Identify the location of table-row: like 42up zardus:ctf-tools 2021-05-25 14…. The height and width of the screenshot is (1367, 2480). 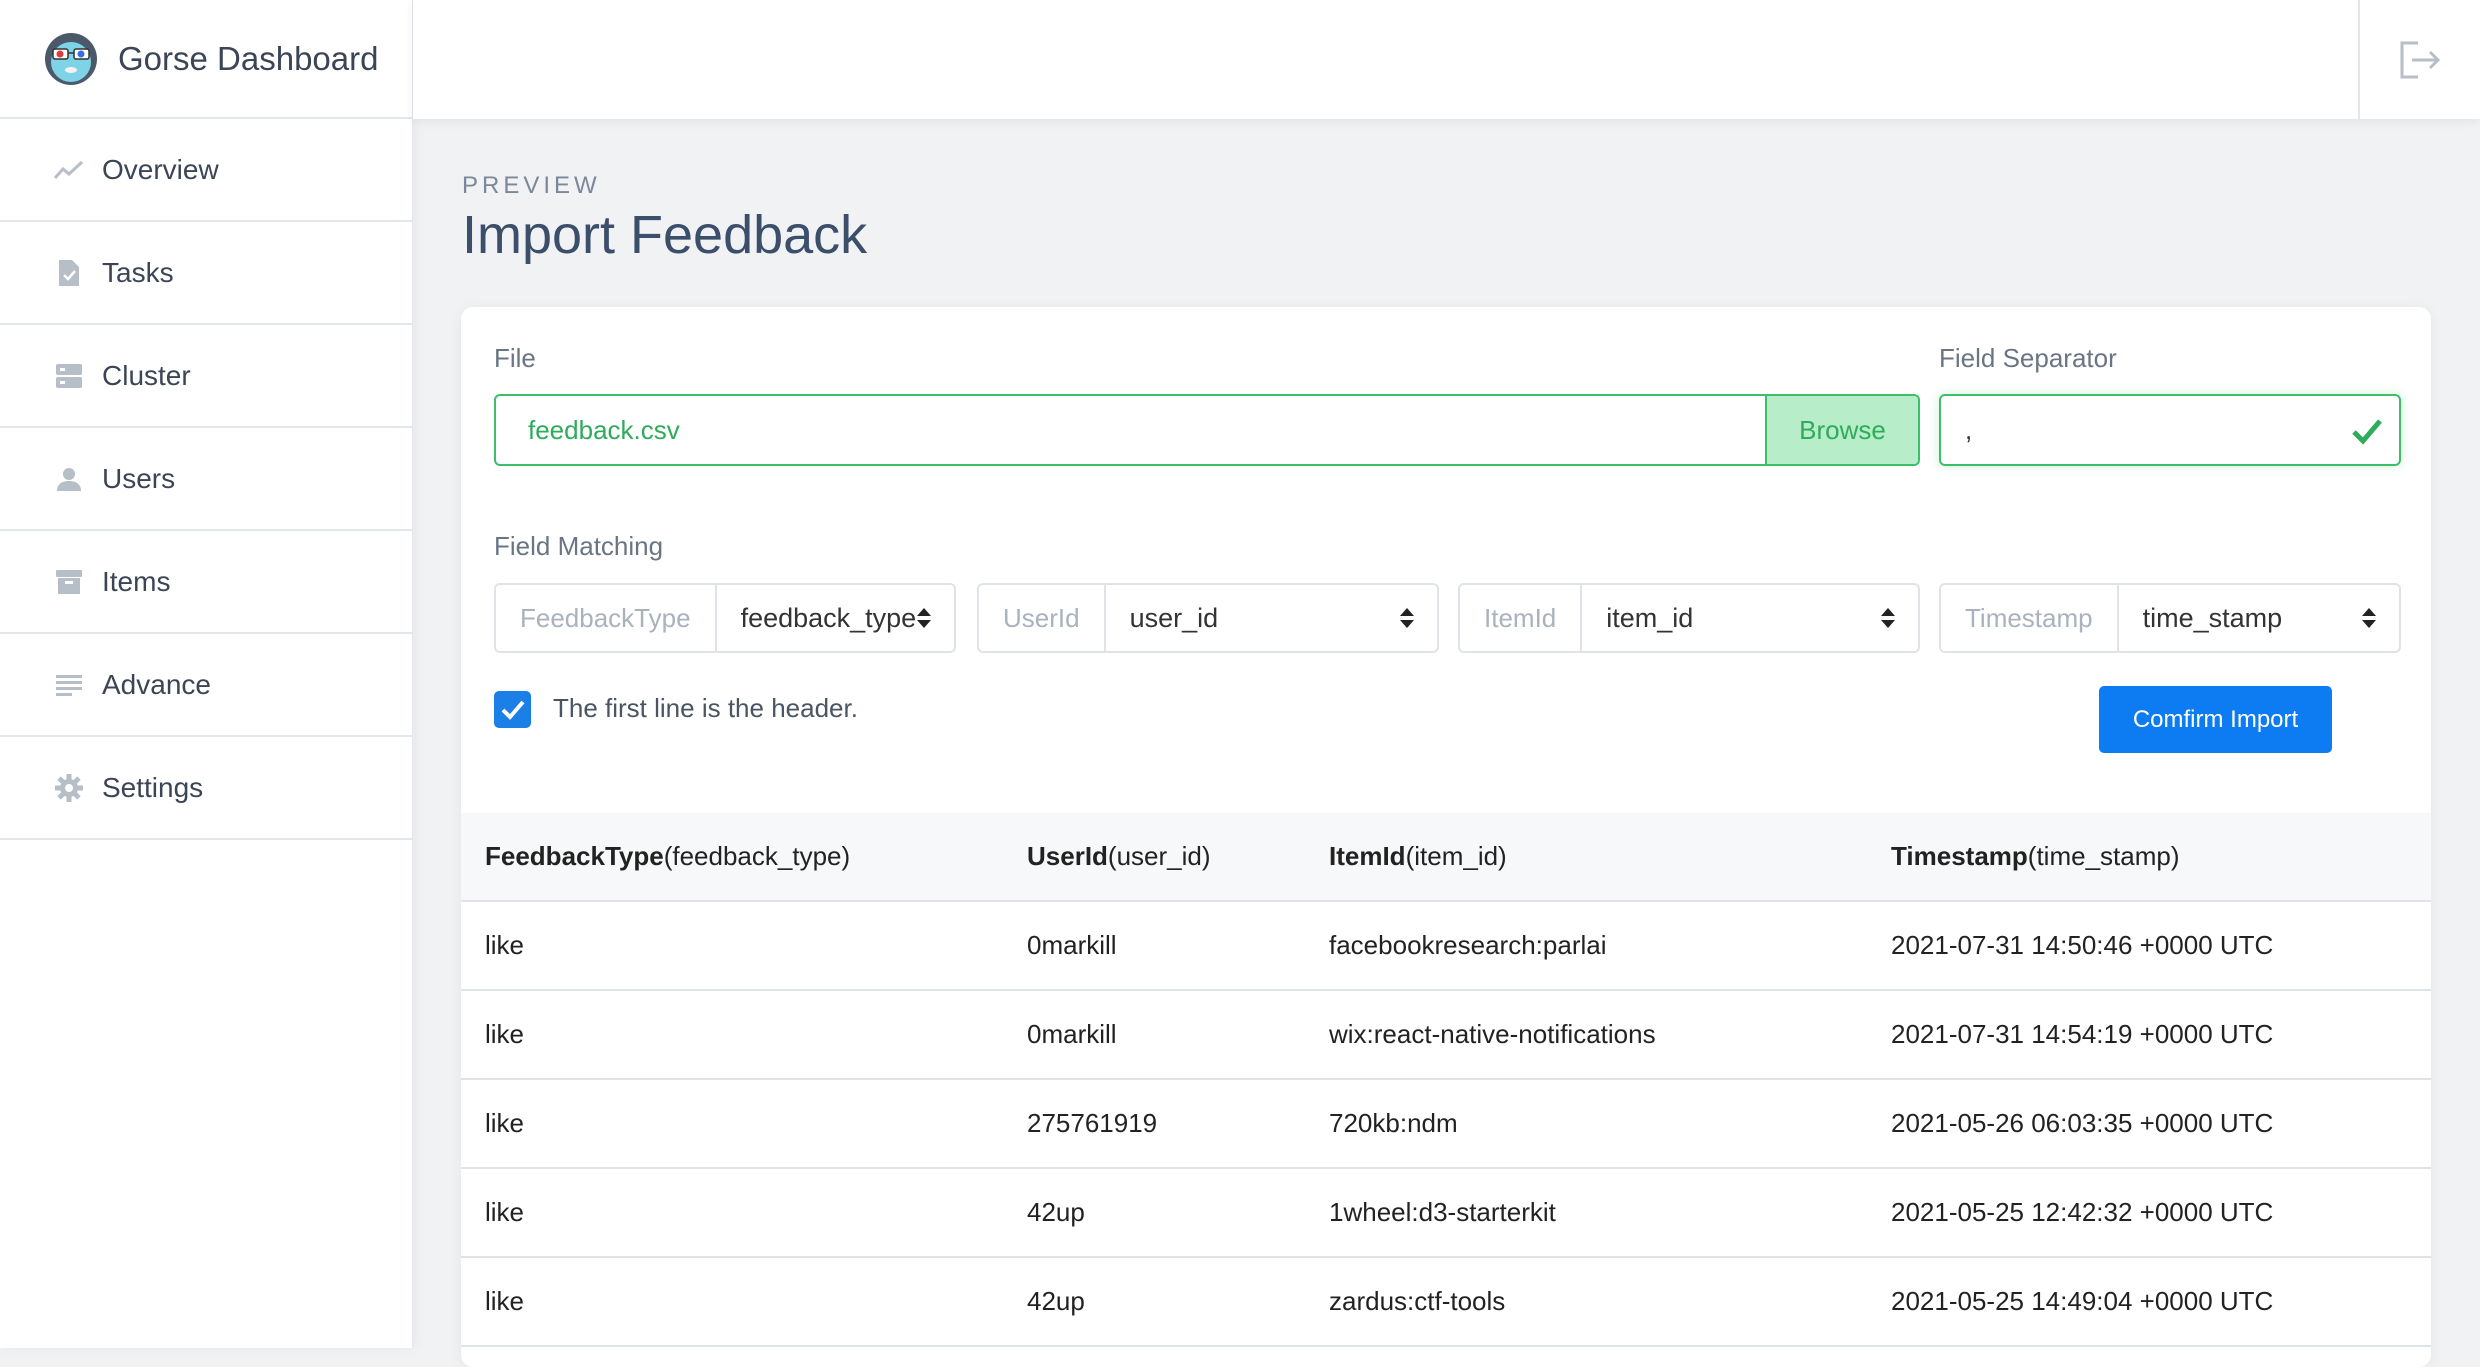
(1446, 1302).